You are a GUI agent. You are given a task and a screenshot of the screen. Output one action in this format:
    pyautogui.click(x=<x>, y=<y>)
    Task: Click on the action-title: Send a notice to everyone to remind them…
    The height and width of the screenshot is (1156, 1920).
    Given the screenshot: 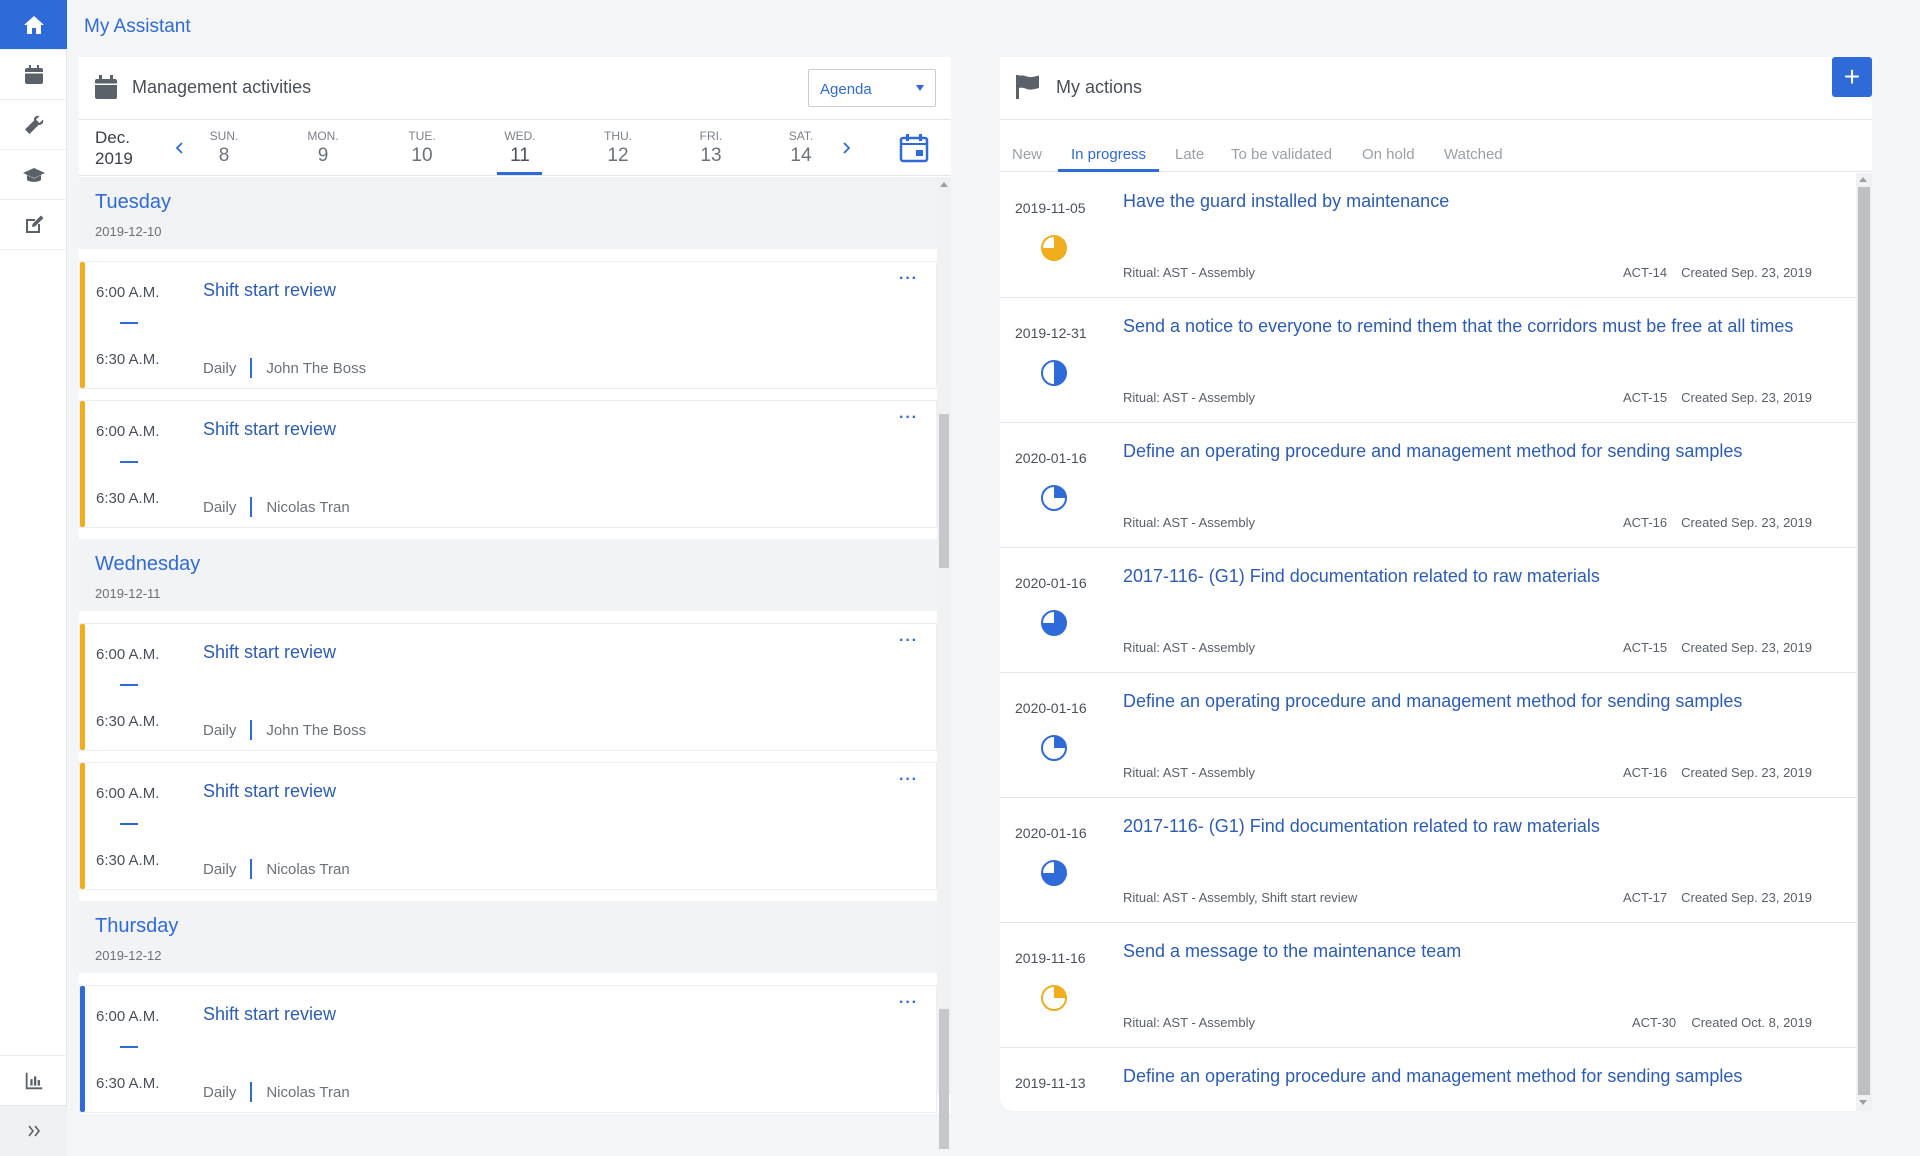 What is the action you would take?
    pyautogui.click(x=1458, y=326)
    